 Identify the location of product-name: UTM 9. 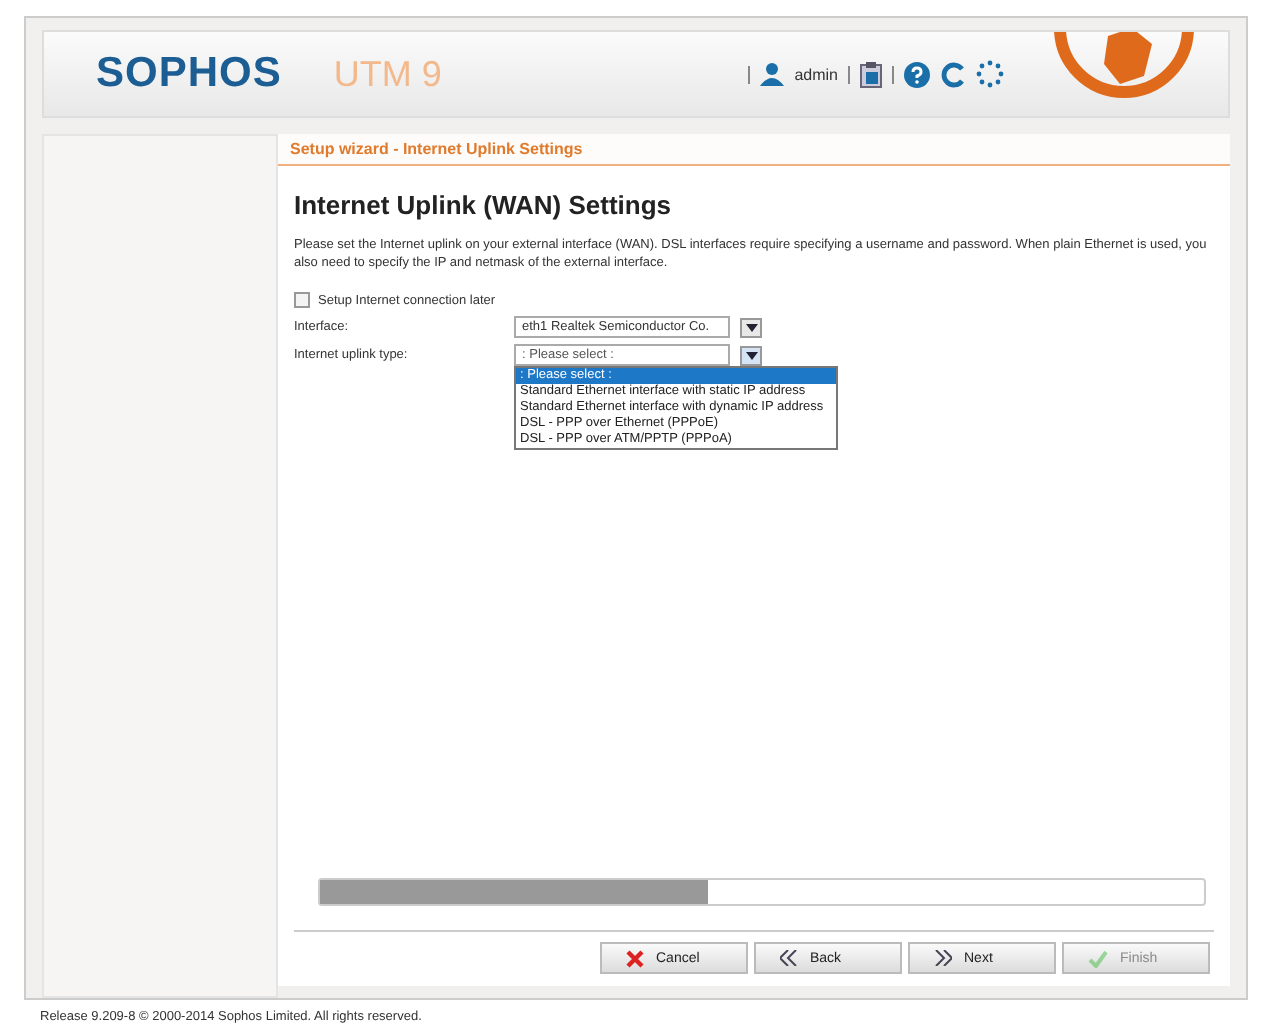
(387, 74).